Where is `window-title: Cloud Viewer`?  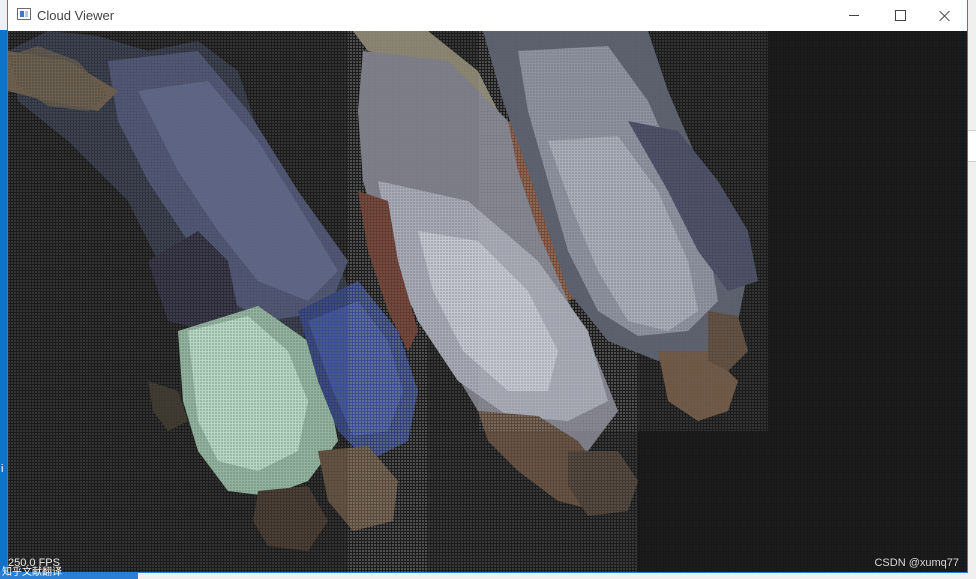 window-title: Cloud Viewer is located at coordinates (76, 15).